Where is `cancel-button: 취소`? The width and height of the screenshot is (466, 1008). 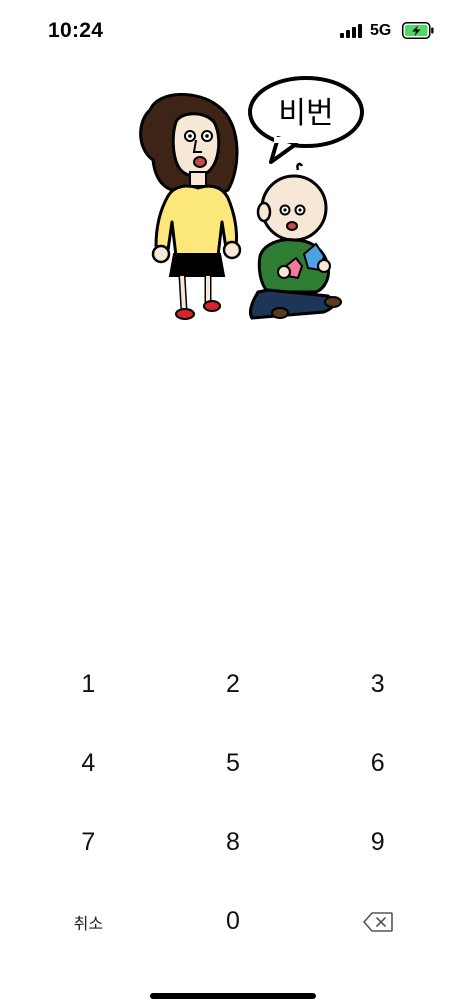
cancel-button: 취소 is located at coordinates (88, 921).